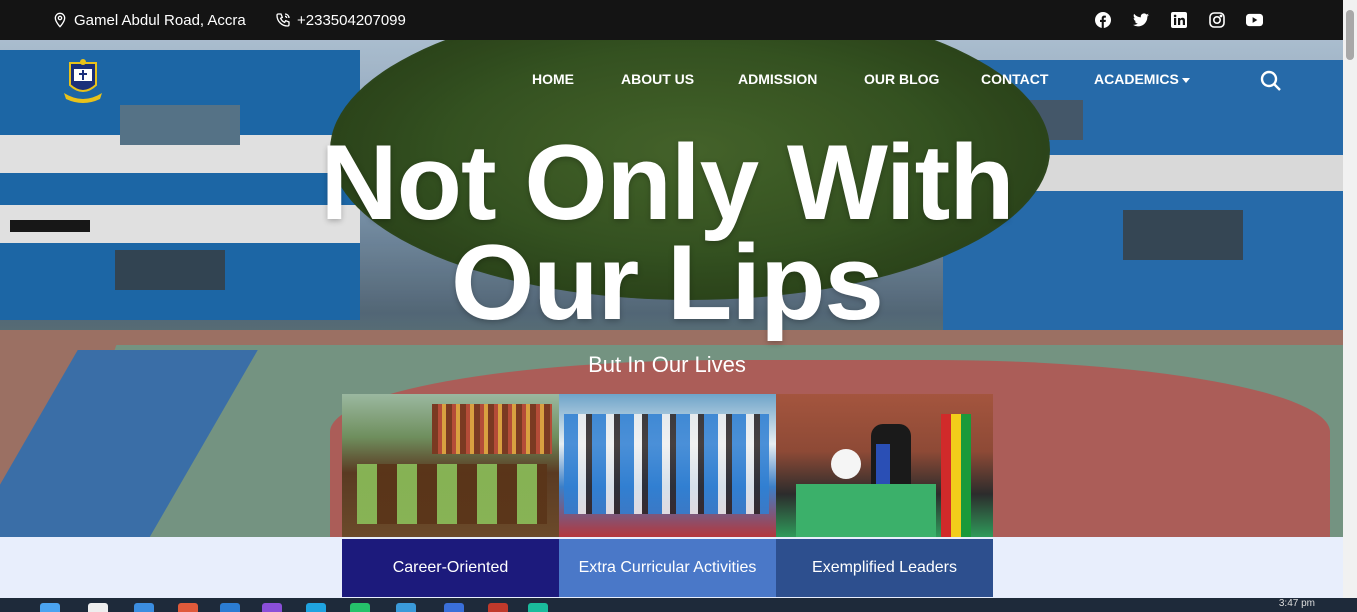  I want to click on hero-headline-line2: Our Lips, so click(667, 282).